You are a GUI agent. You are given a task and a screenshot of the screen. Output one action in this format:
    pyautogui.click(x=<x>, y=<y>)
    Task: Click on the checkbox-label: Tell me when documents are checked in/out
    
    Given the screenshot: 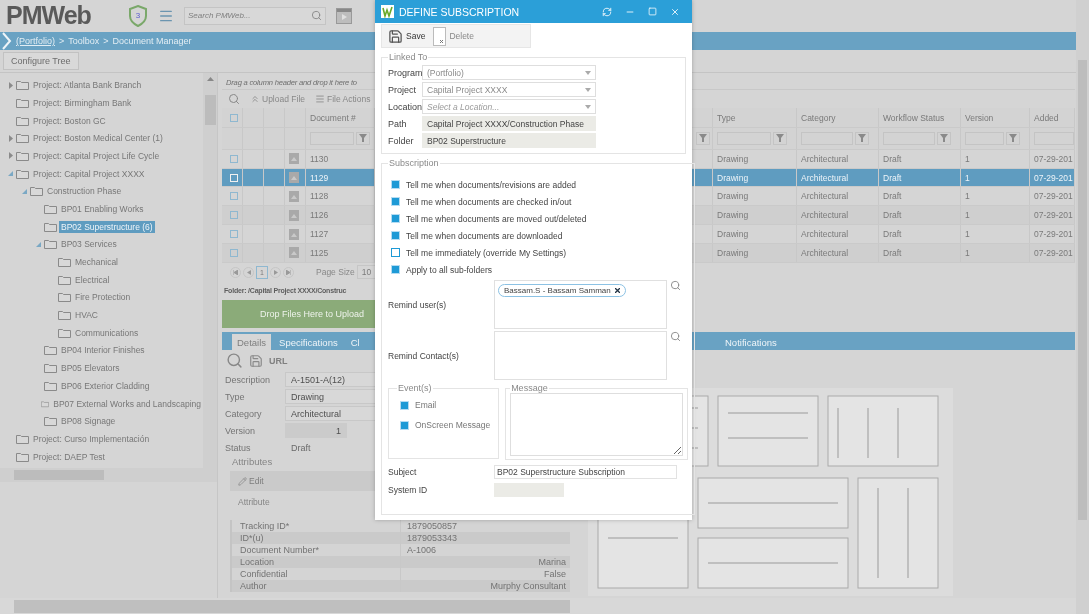 What is the action you would take?
    pyautogui.click(x=489, y=201)
    